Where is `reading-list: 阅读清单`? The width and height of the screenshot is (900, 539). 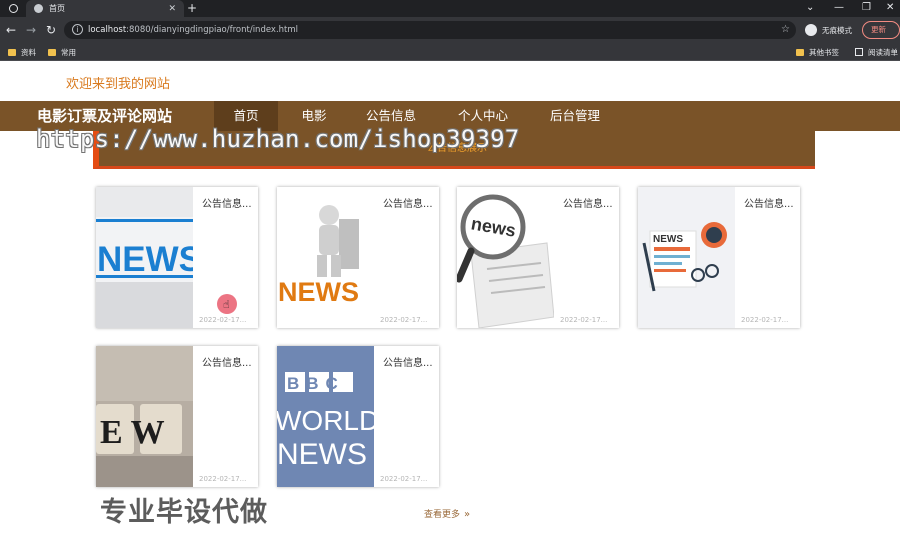 reading-list: 阅读清单 is located at coordinates (876, 52).